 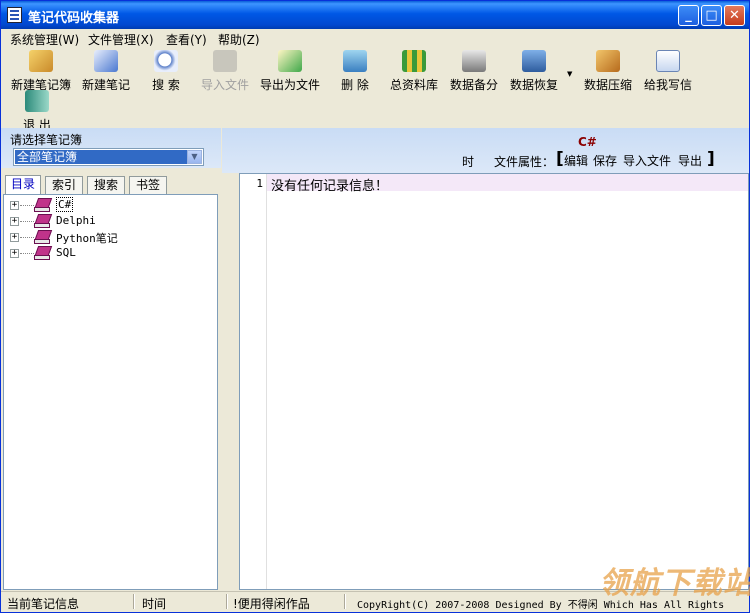 What do you see at coordinates (688, 15) in the screenshot?
I see `minimize-button: _` at bounding box center [688, 15].